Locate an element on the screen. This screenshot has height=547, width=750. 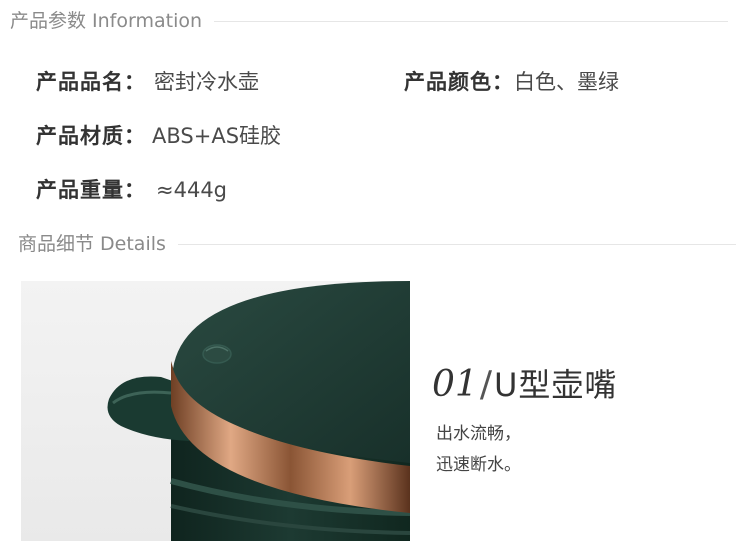
feature-heading: 01/U型壶嘴 is located at coordinates (524, 383).